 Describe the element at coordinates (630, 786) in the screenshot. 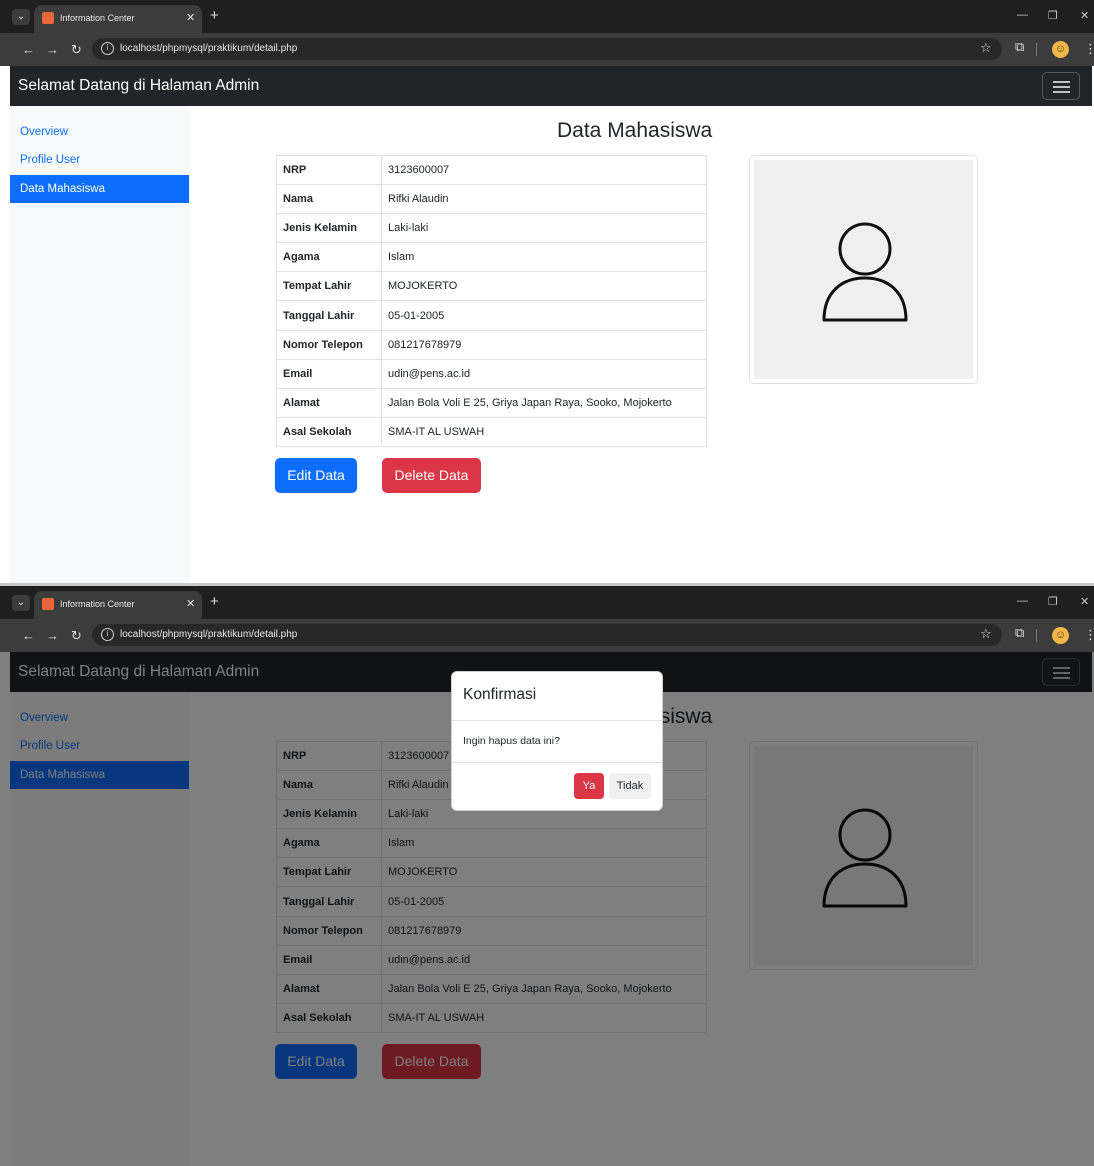

I see `confirm-no-button: Tidak` at that location.